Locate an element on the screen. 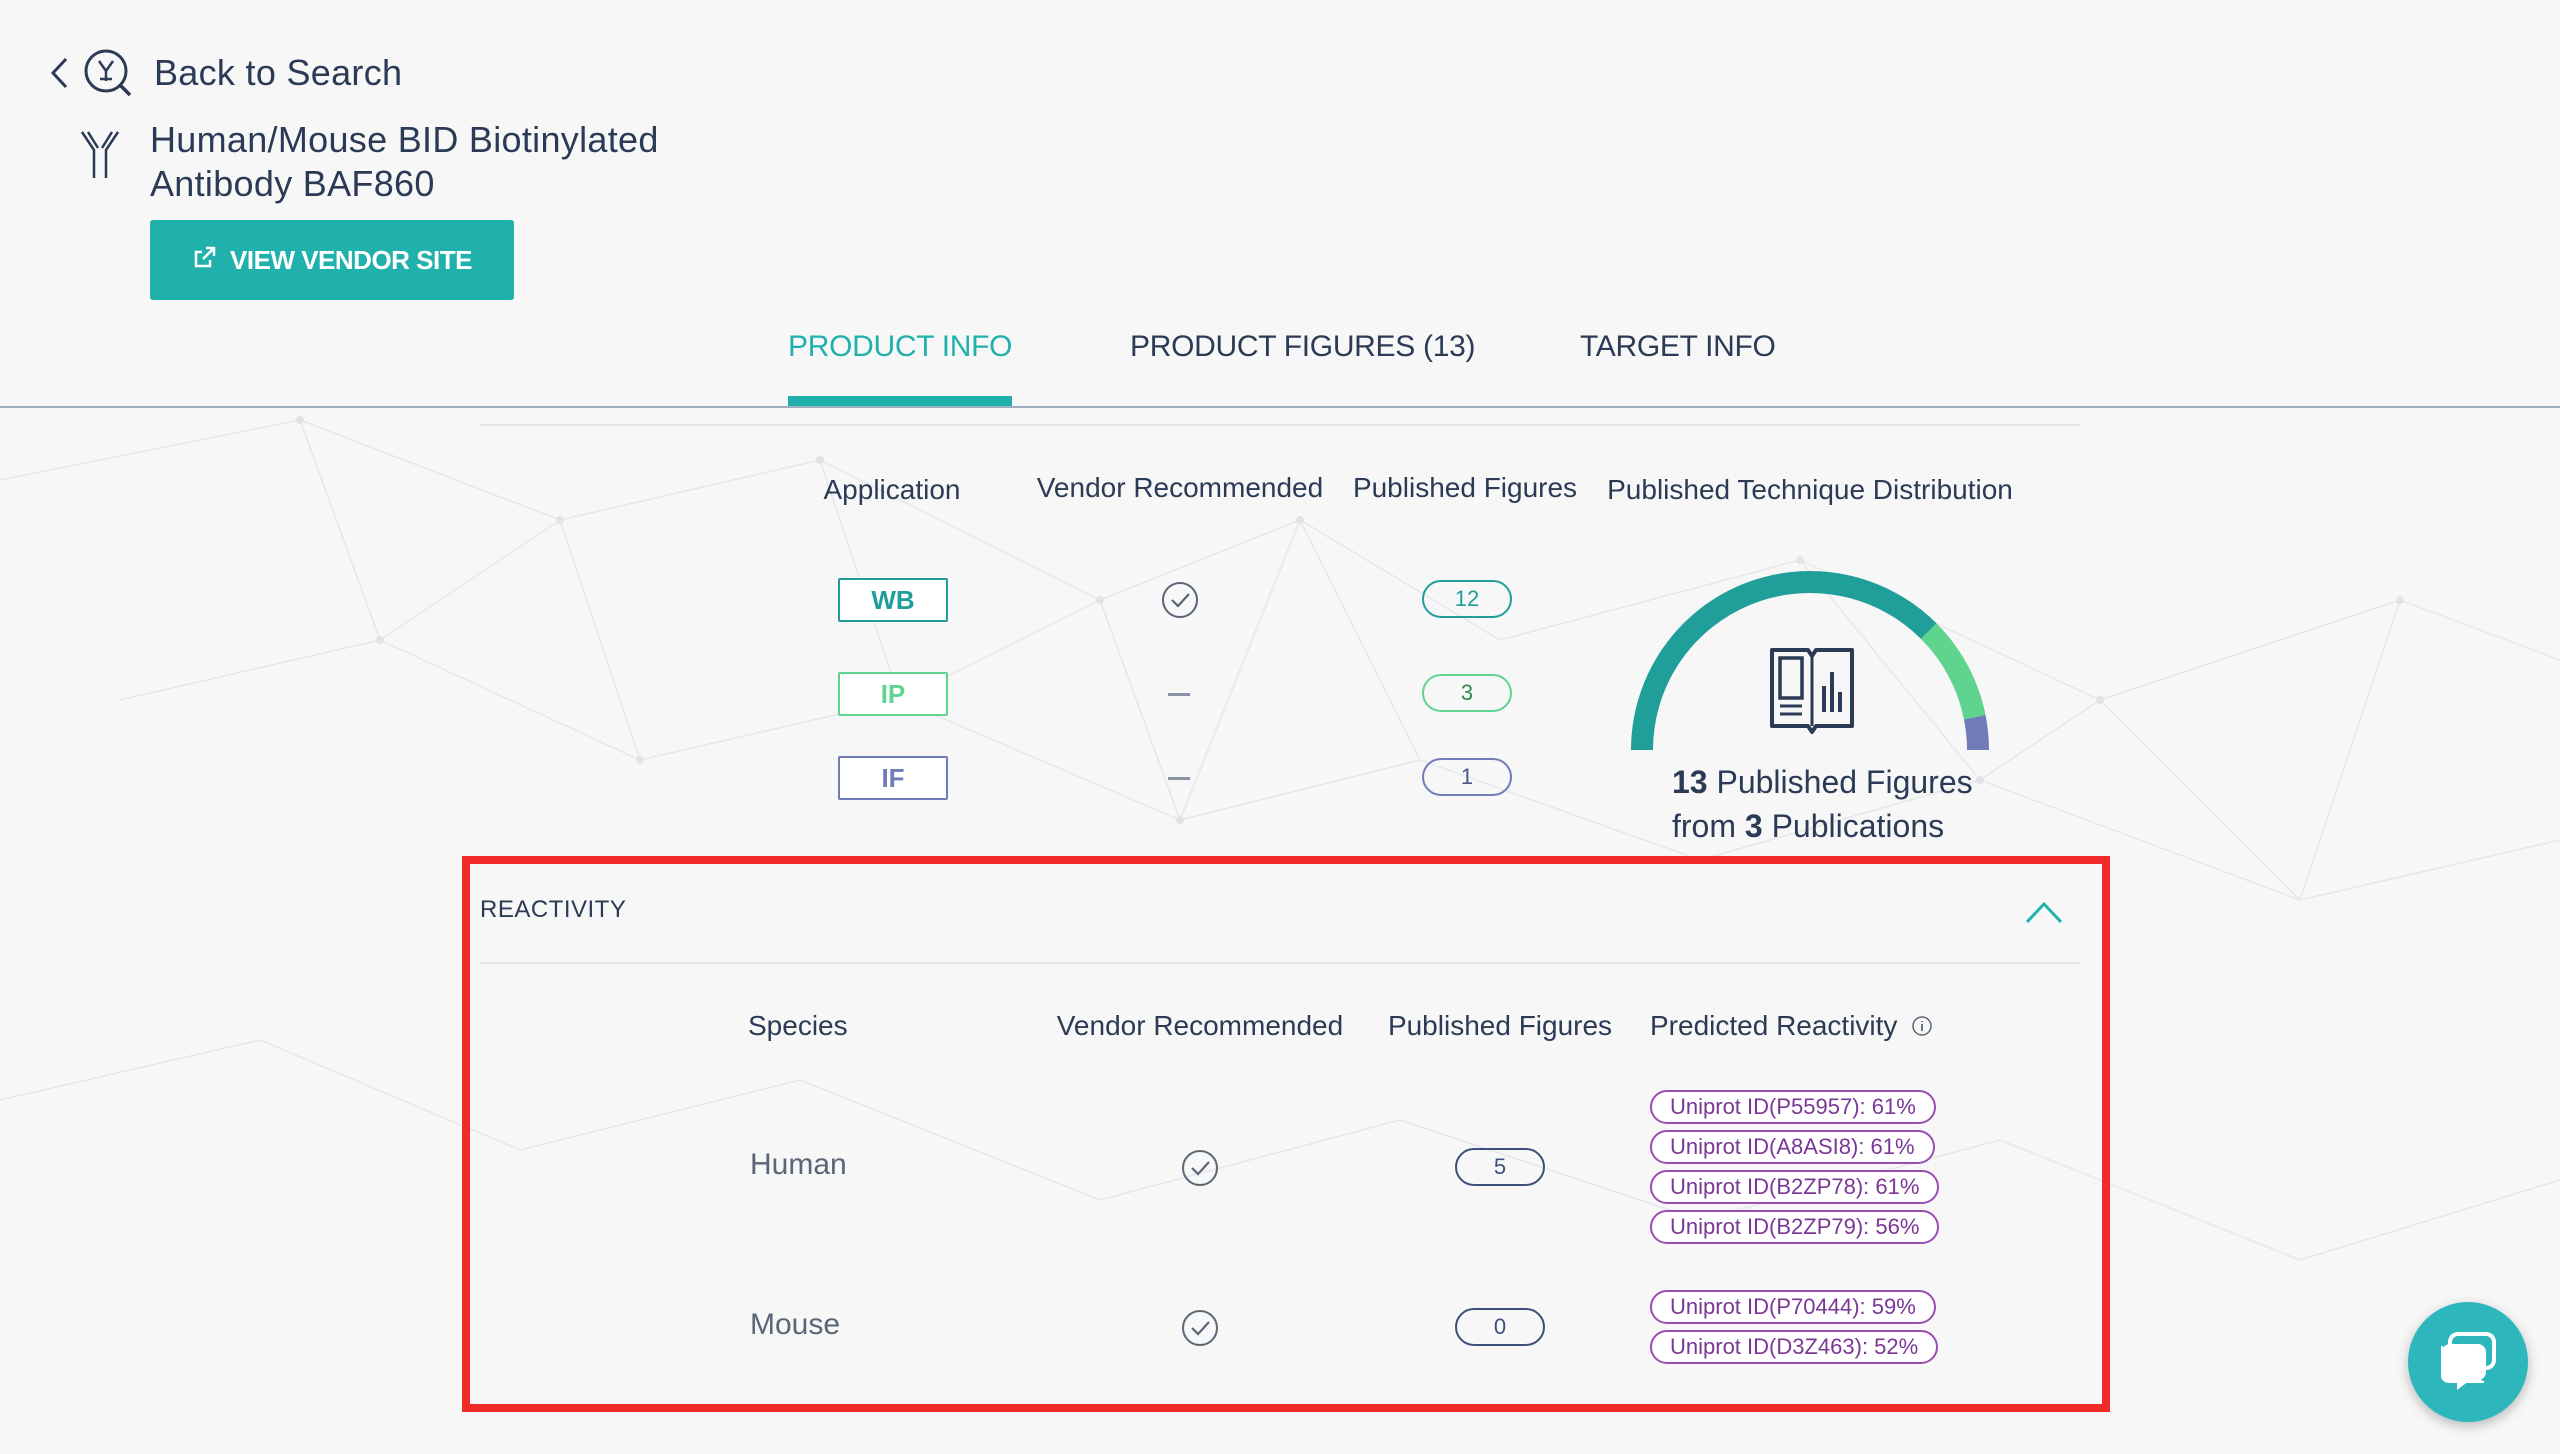 The width and height of the screenshot is (2560, 1454). gauge-segment-if is located at coordinates (1976, 733).